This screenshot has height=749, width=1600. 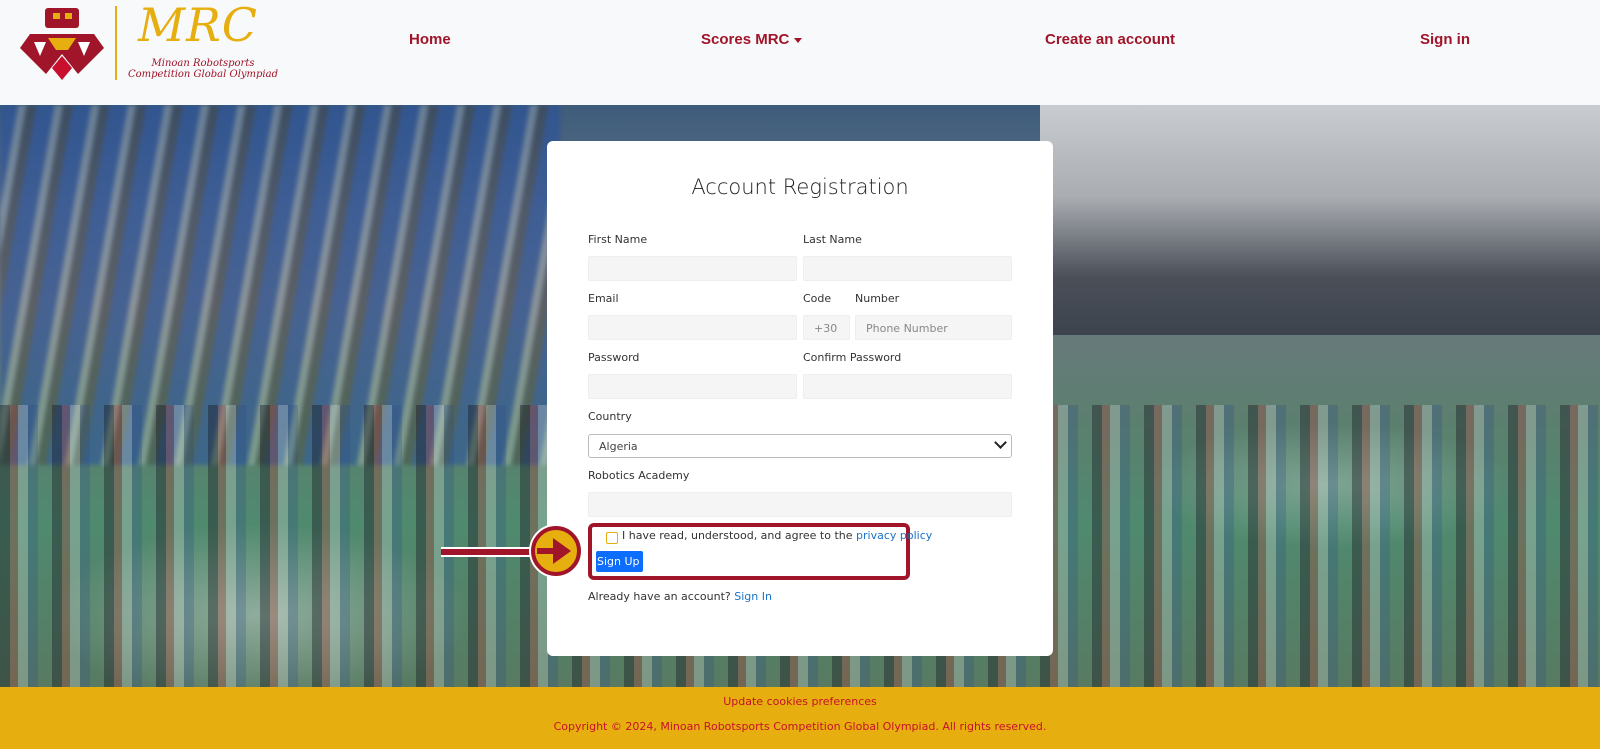 I want to click on phone-number-input: Phone Number, so click(x=933, y=327).